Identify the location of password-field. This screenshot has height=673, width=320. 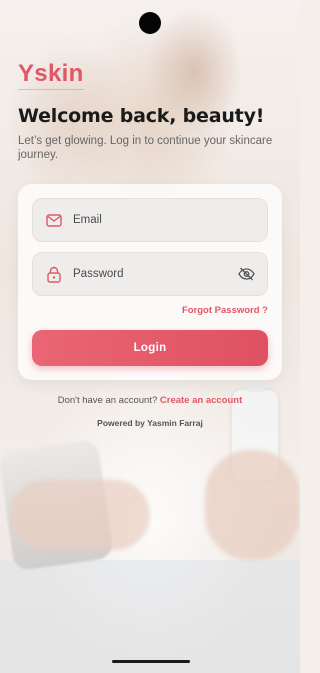
(150, 274).